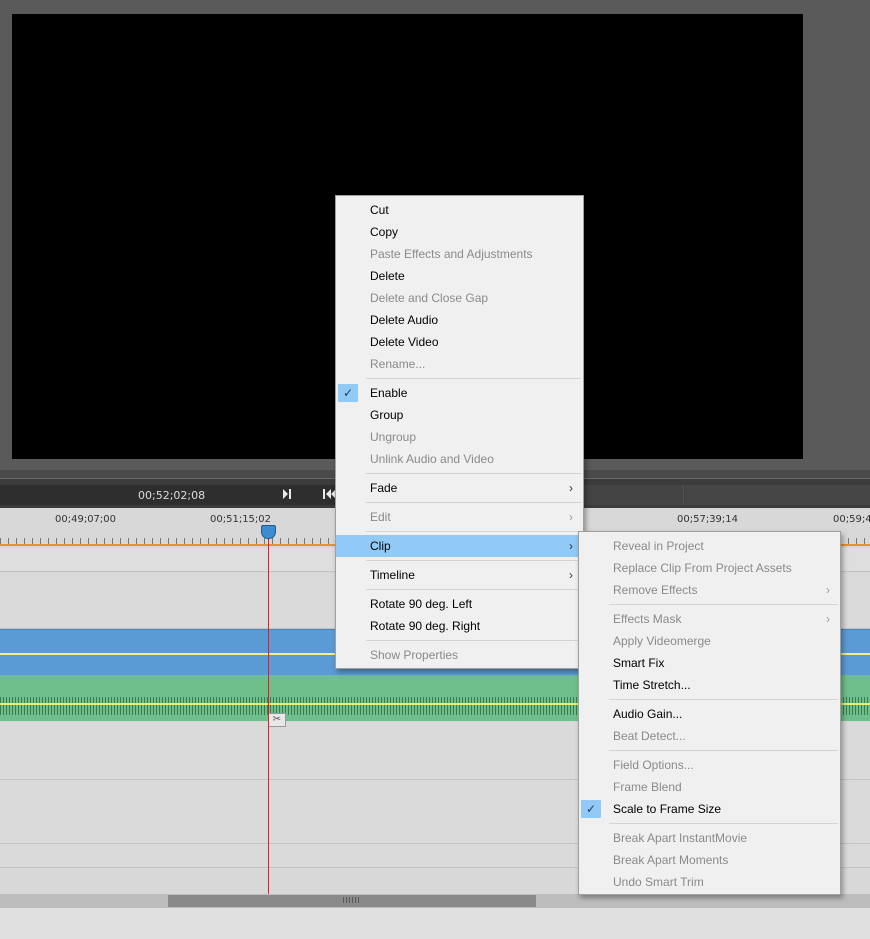  What do you see at coordinates (380, 517) in the screenshot?
I see `menu-item-label: Edit` at bounding box center [380, 517].